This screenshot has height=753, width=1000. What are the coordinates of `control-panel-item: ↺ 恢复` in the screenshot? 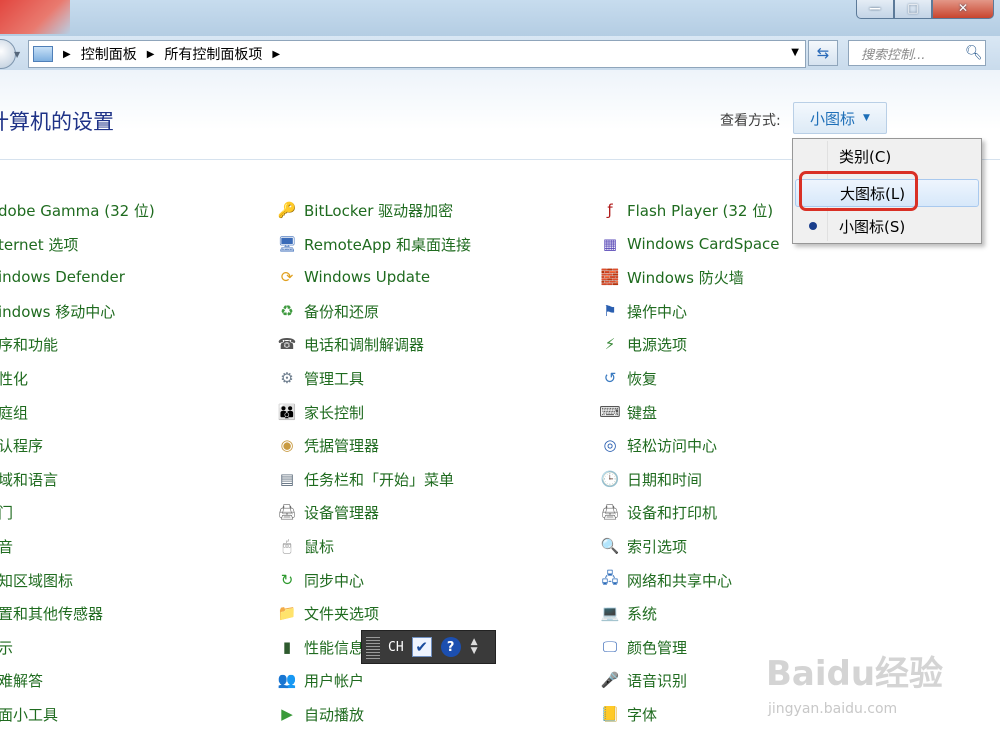 It's located at (628, 378).